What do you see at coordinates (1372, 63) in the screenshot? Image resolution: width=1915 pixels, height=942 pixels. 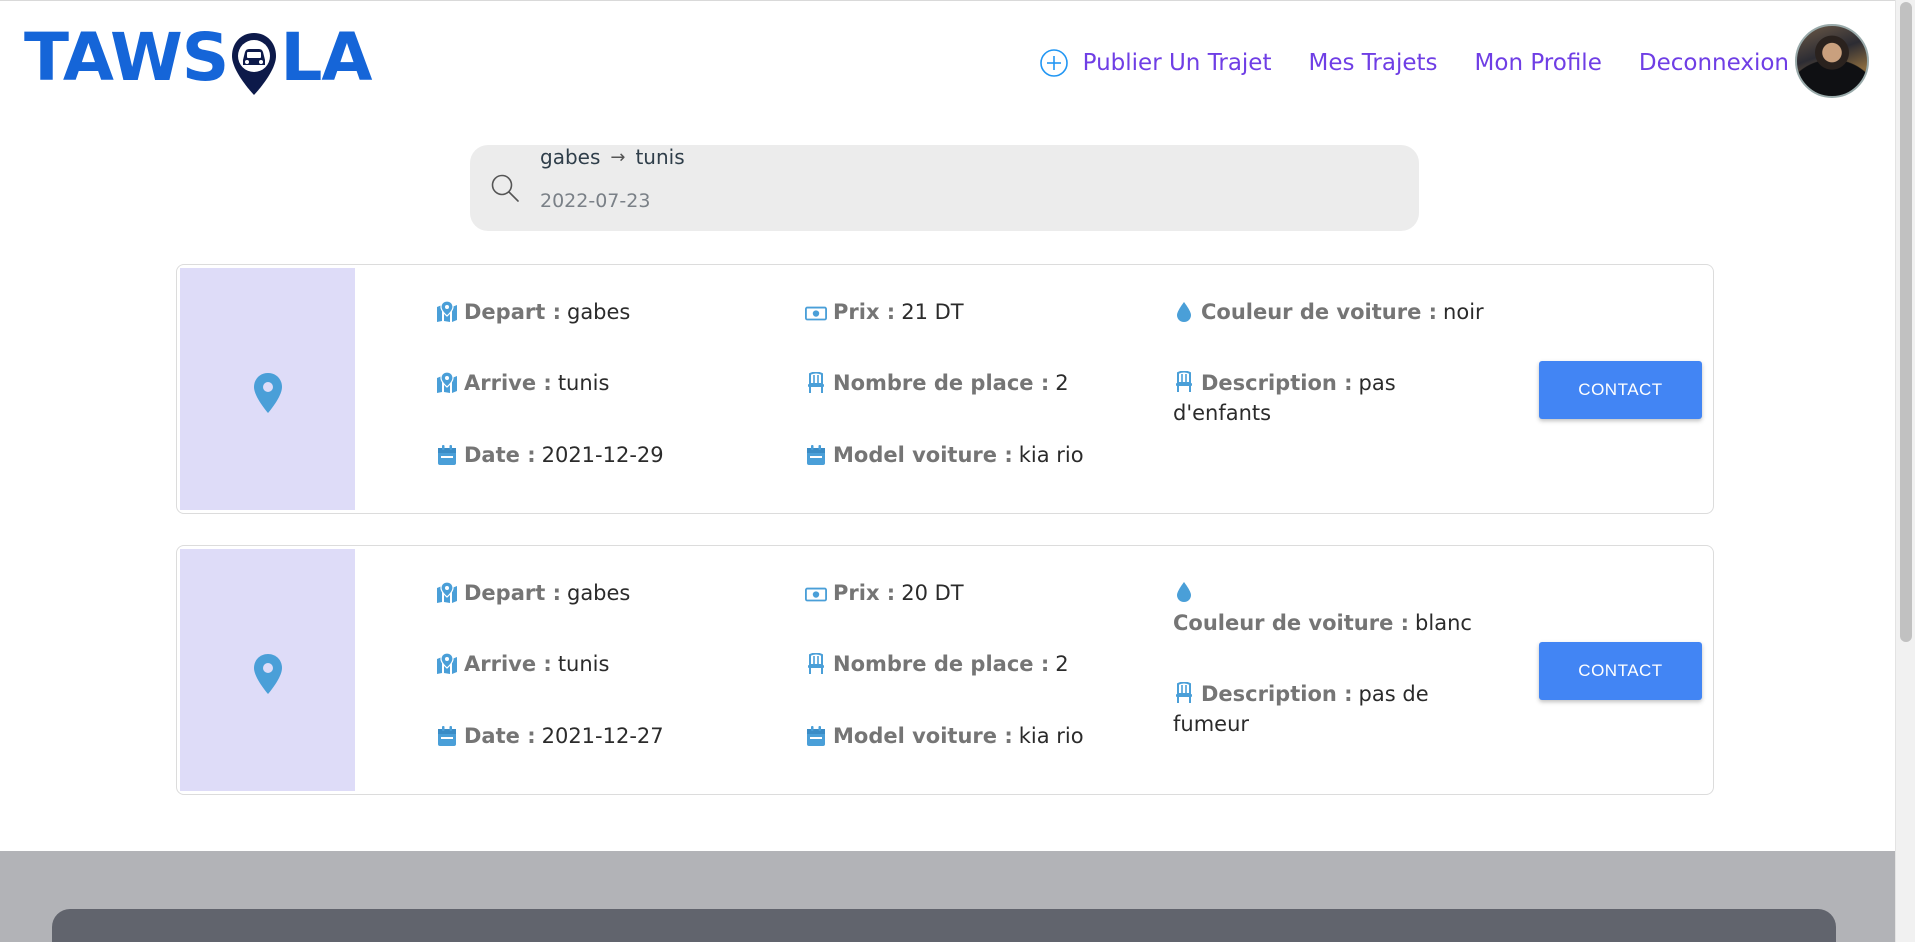 I see `nav-my-trips: Mes Trajets` at bounding box center [1372, 63].